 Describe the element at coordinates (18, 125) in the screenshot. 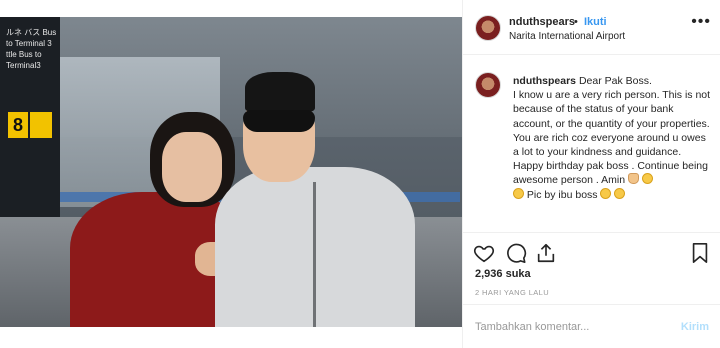

I see `sign-number: 8` at that location.